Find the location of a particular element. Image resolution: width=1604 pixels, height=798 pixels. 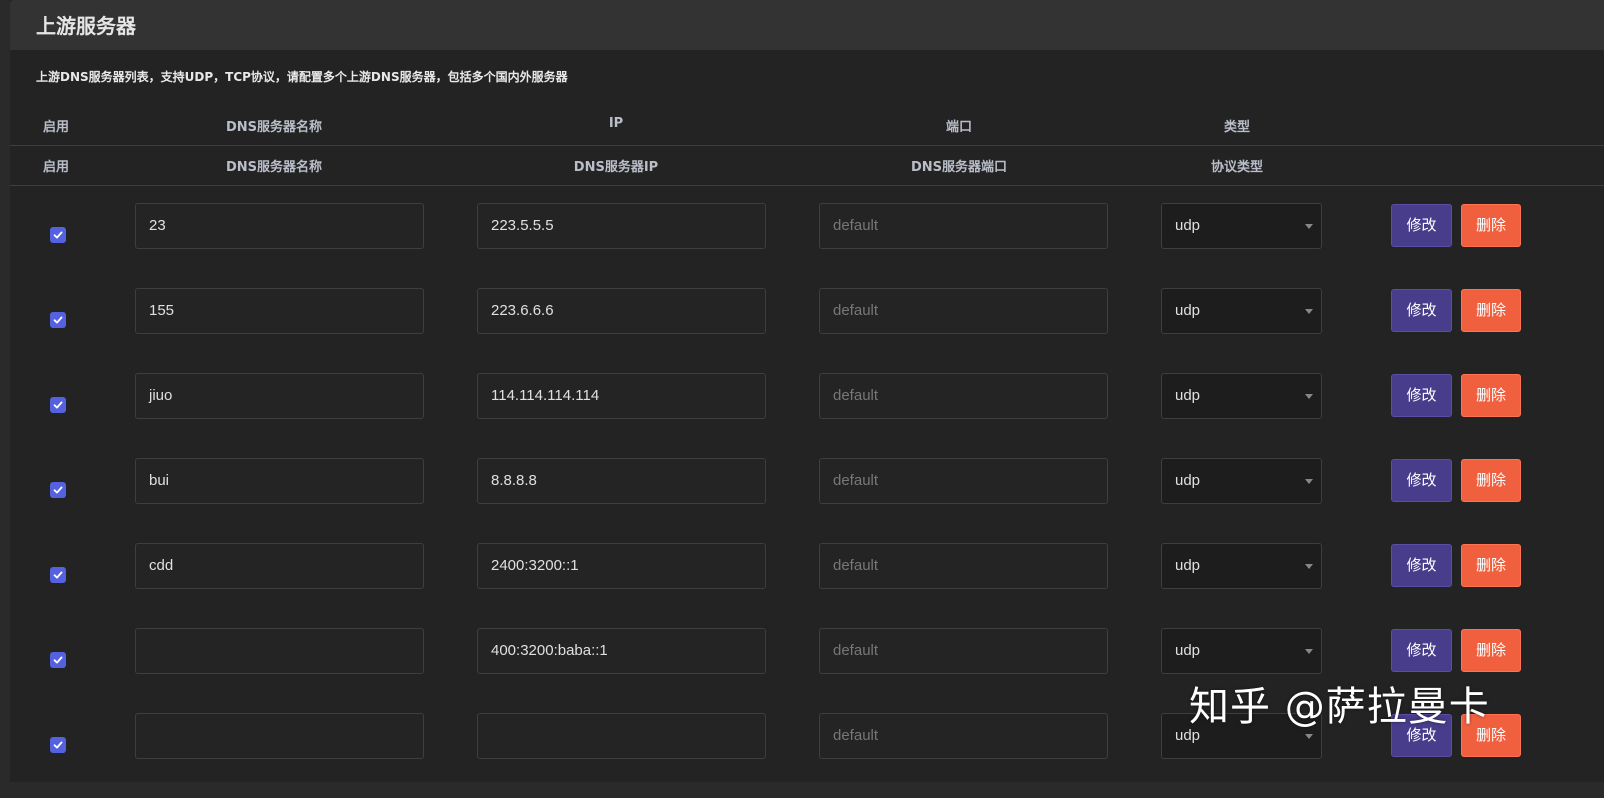

header-port: 端口 is located at coordinates (959, 127).